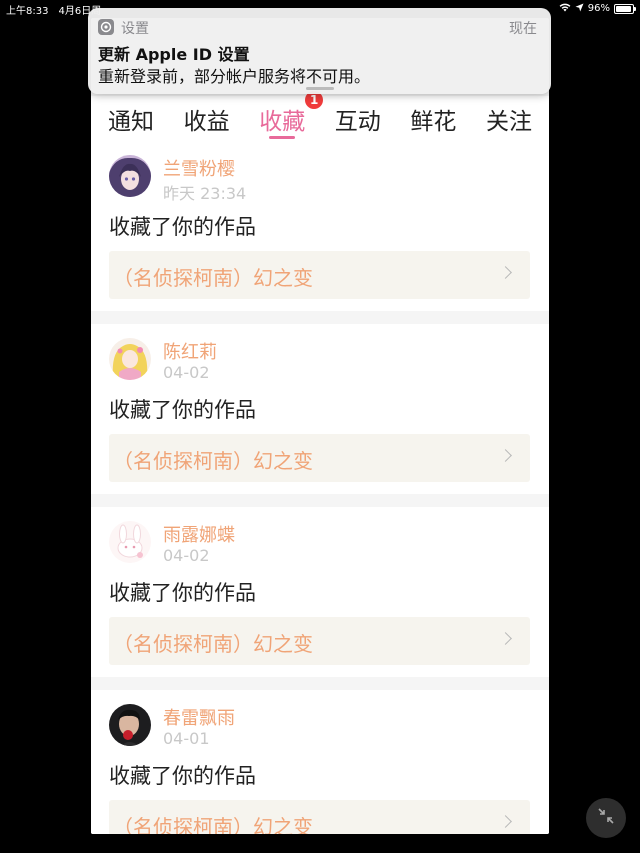 This screenshot has height=853, width=640. I want to click on list-item: 雨露娜蝶 04-02 收藏了你的作品 （名侦探柯南）幻之变, so click(320, 592).